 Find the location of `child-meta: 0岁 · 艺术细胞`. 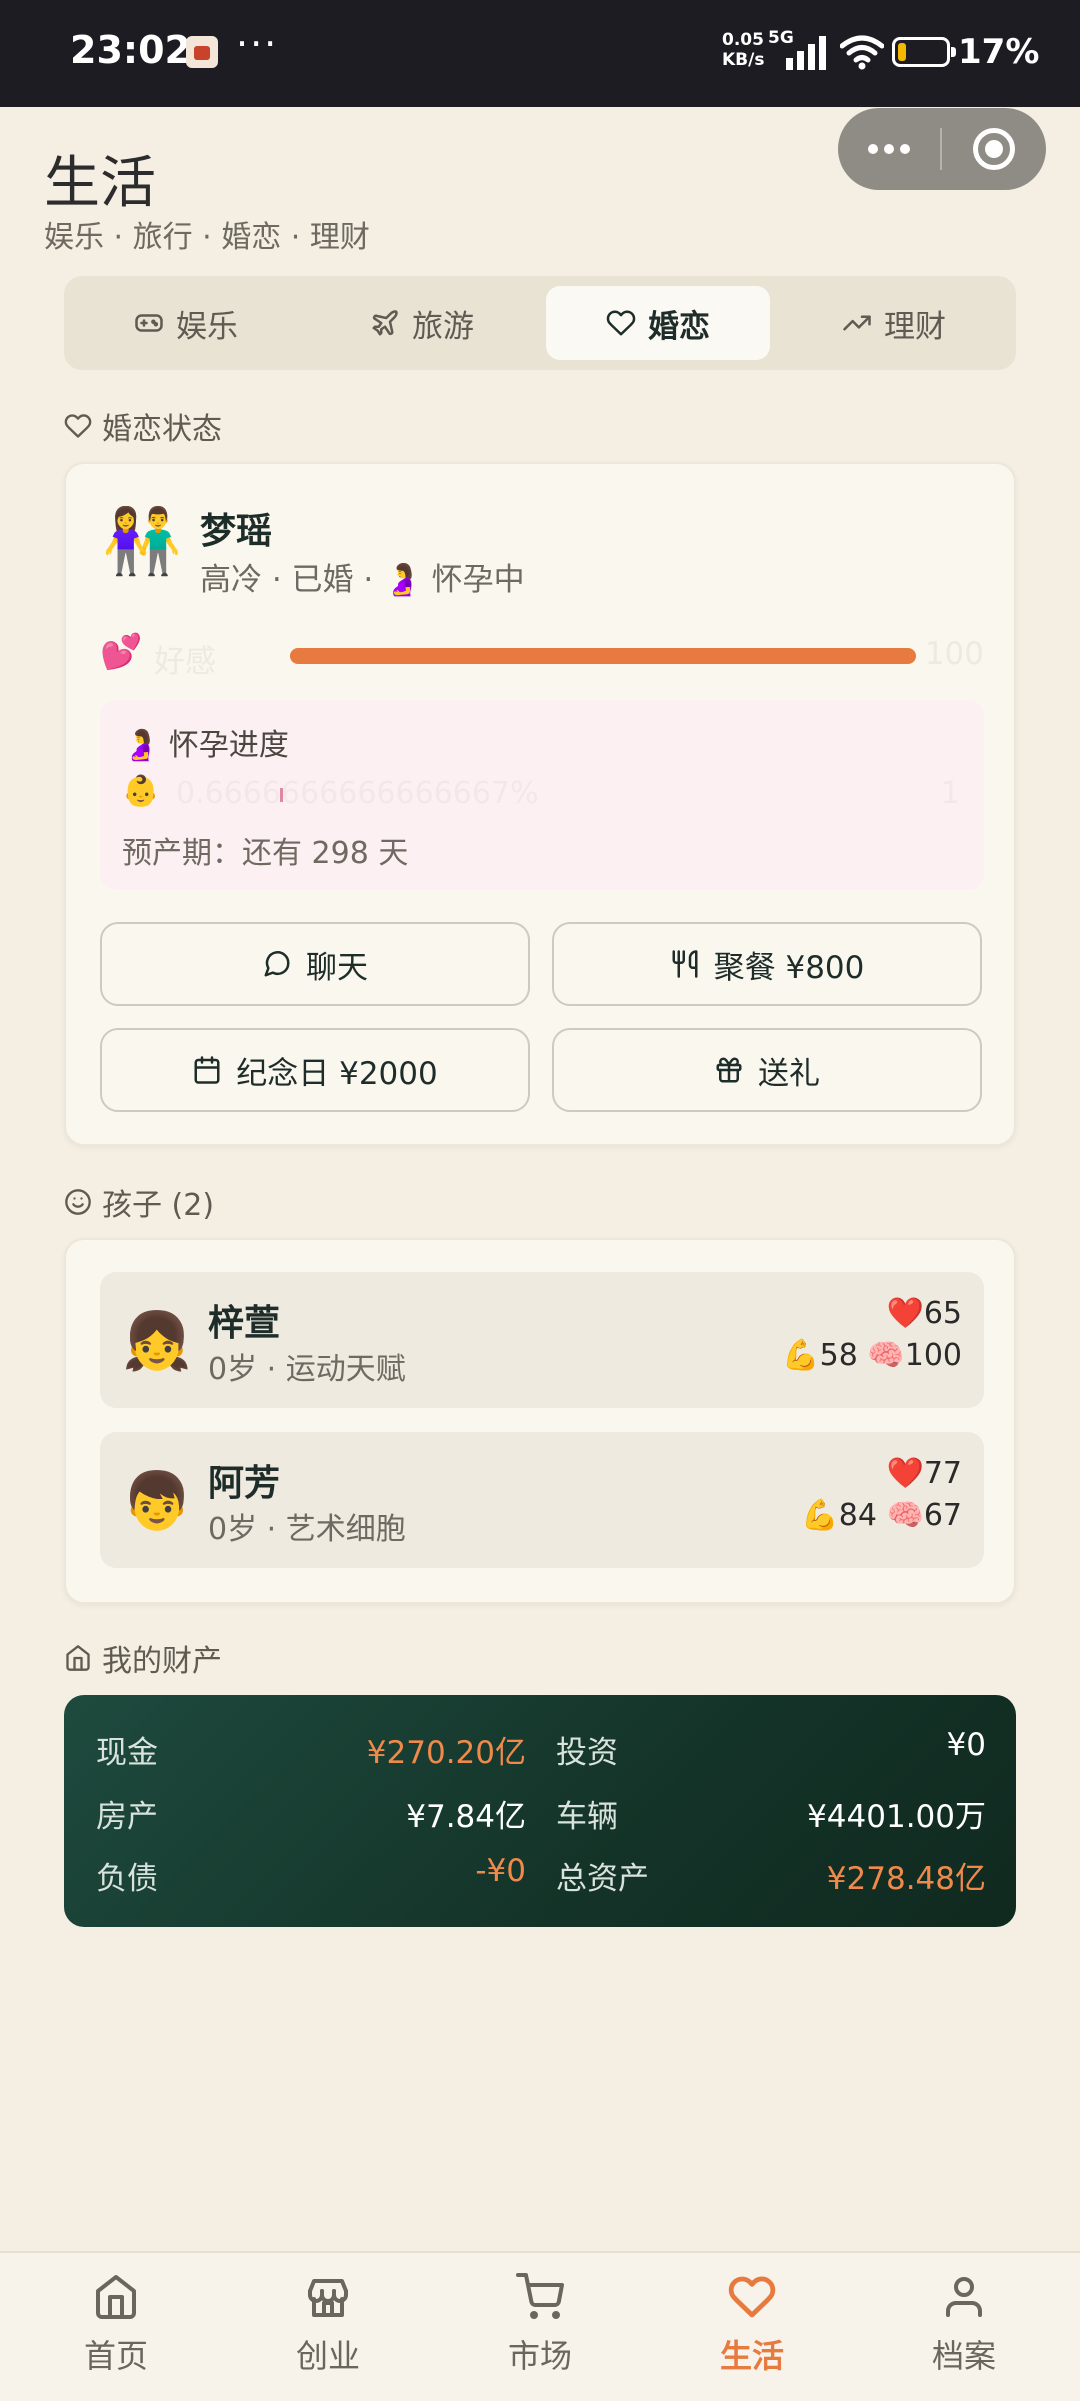

child-meta: 0岁 · 艺术细胞 is located at coordinates (307, 1529).